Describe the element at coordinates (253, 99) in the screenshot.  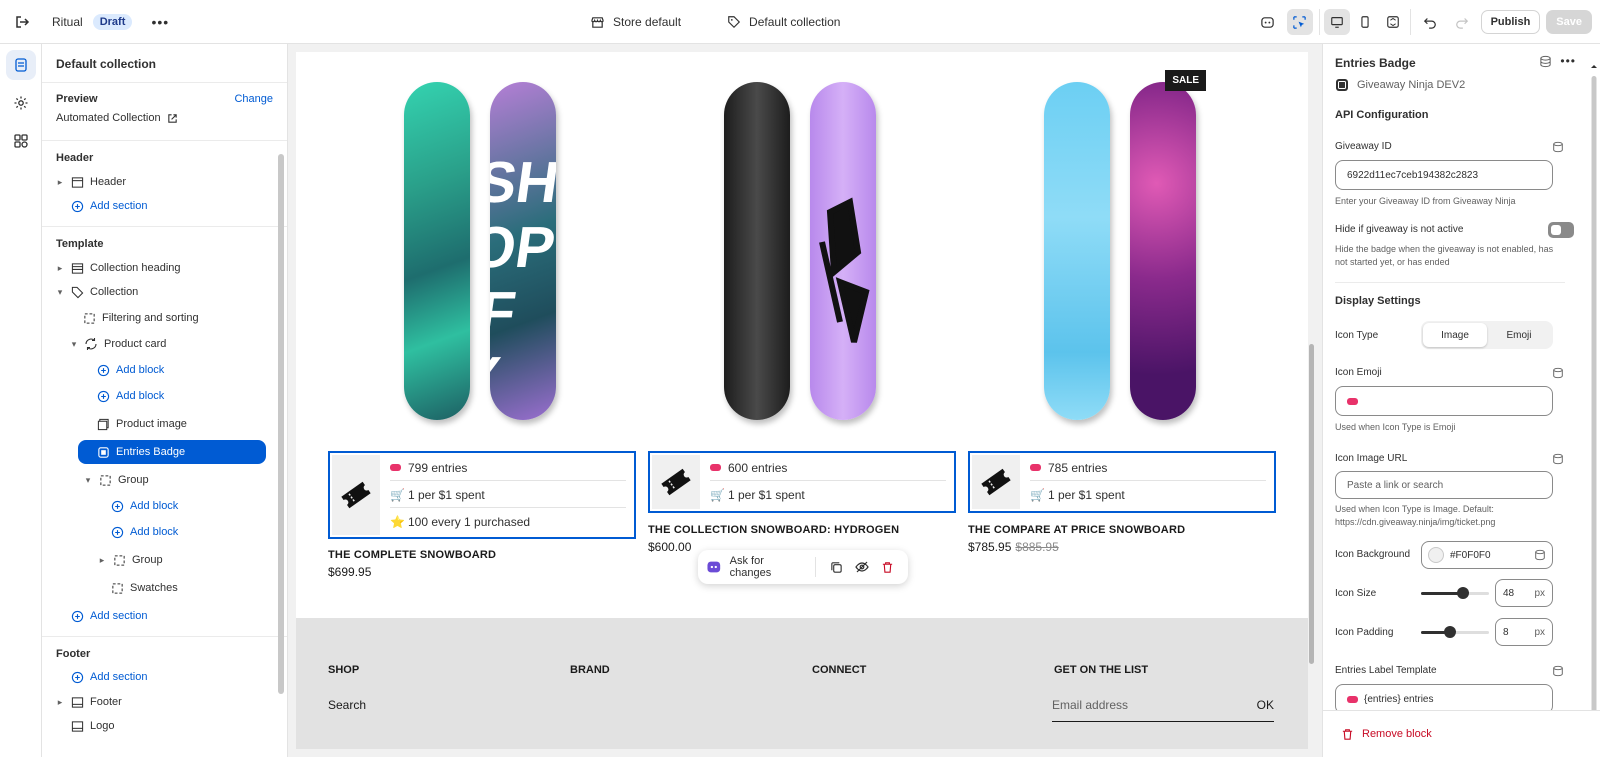
I see `change-preview-link: Change` at that location.